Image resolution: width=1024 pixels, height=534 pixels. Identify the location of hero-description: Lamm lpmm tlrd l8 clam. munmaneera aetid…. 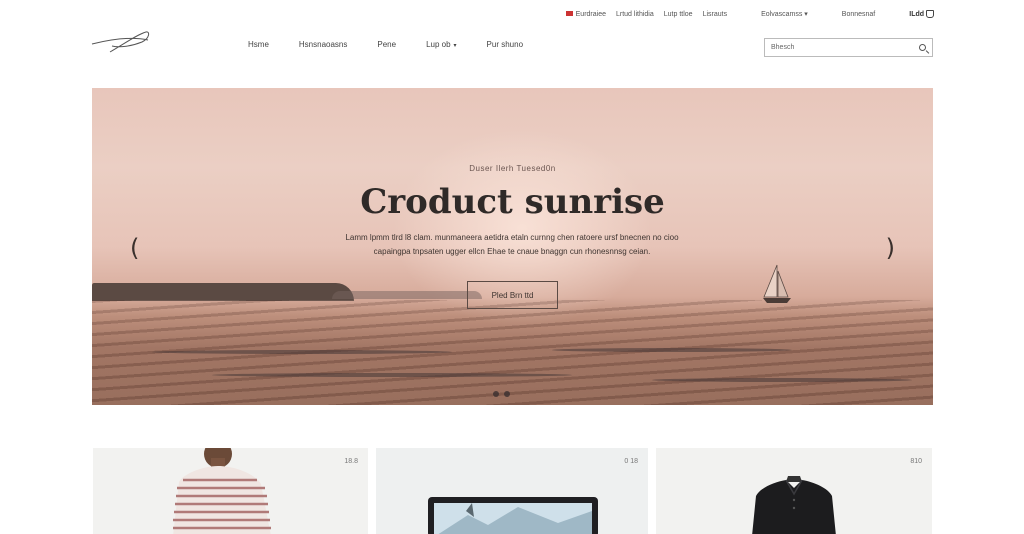
(512, 244).